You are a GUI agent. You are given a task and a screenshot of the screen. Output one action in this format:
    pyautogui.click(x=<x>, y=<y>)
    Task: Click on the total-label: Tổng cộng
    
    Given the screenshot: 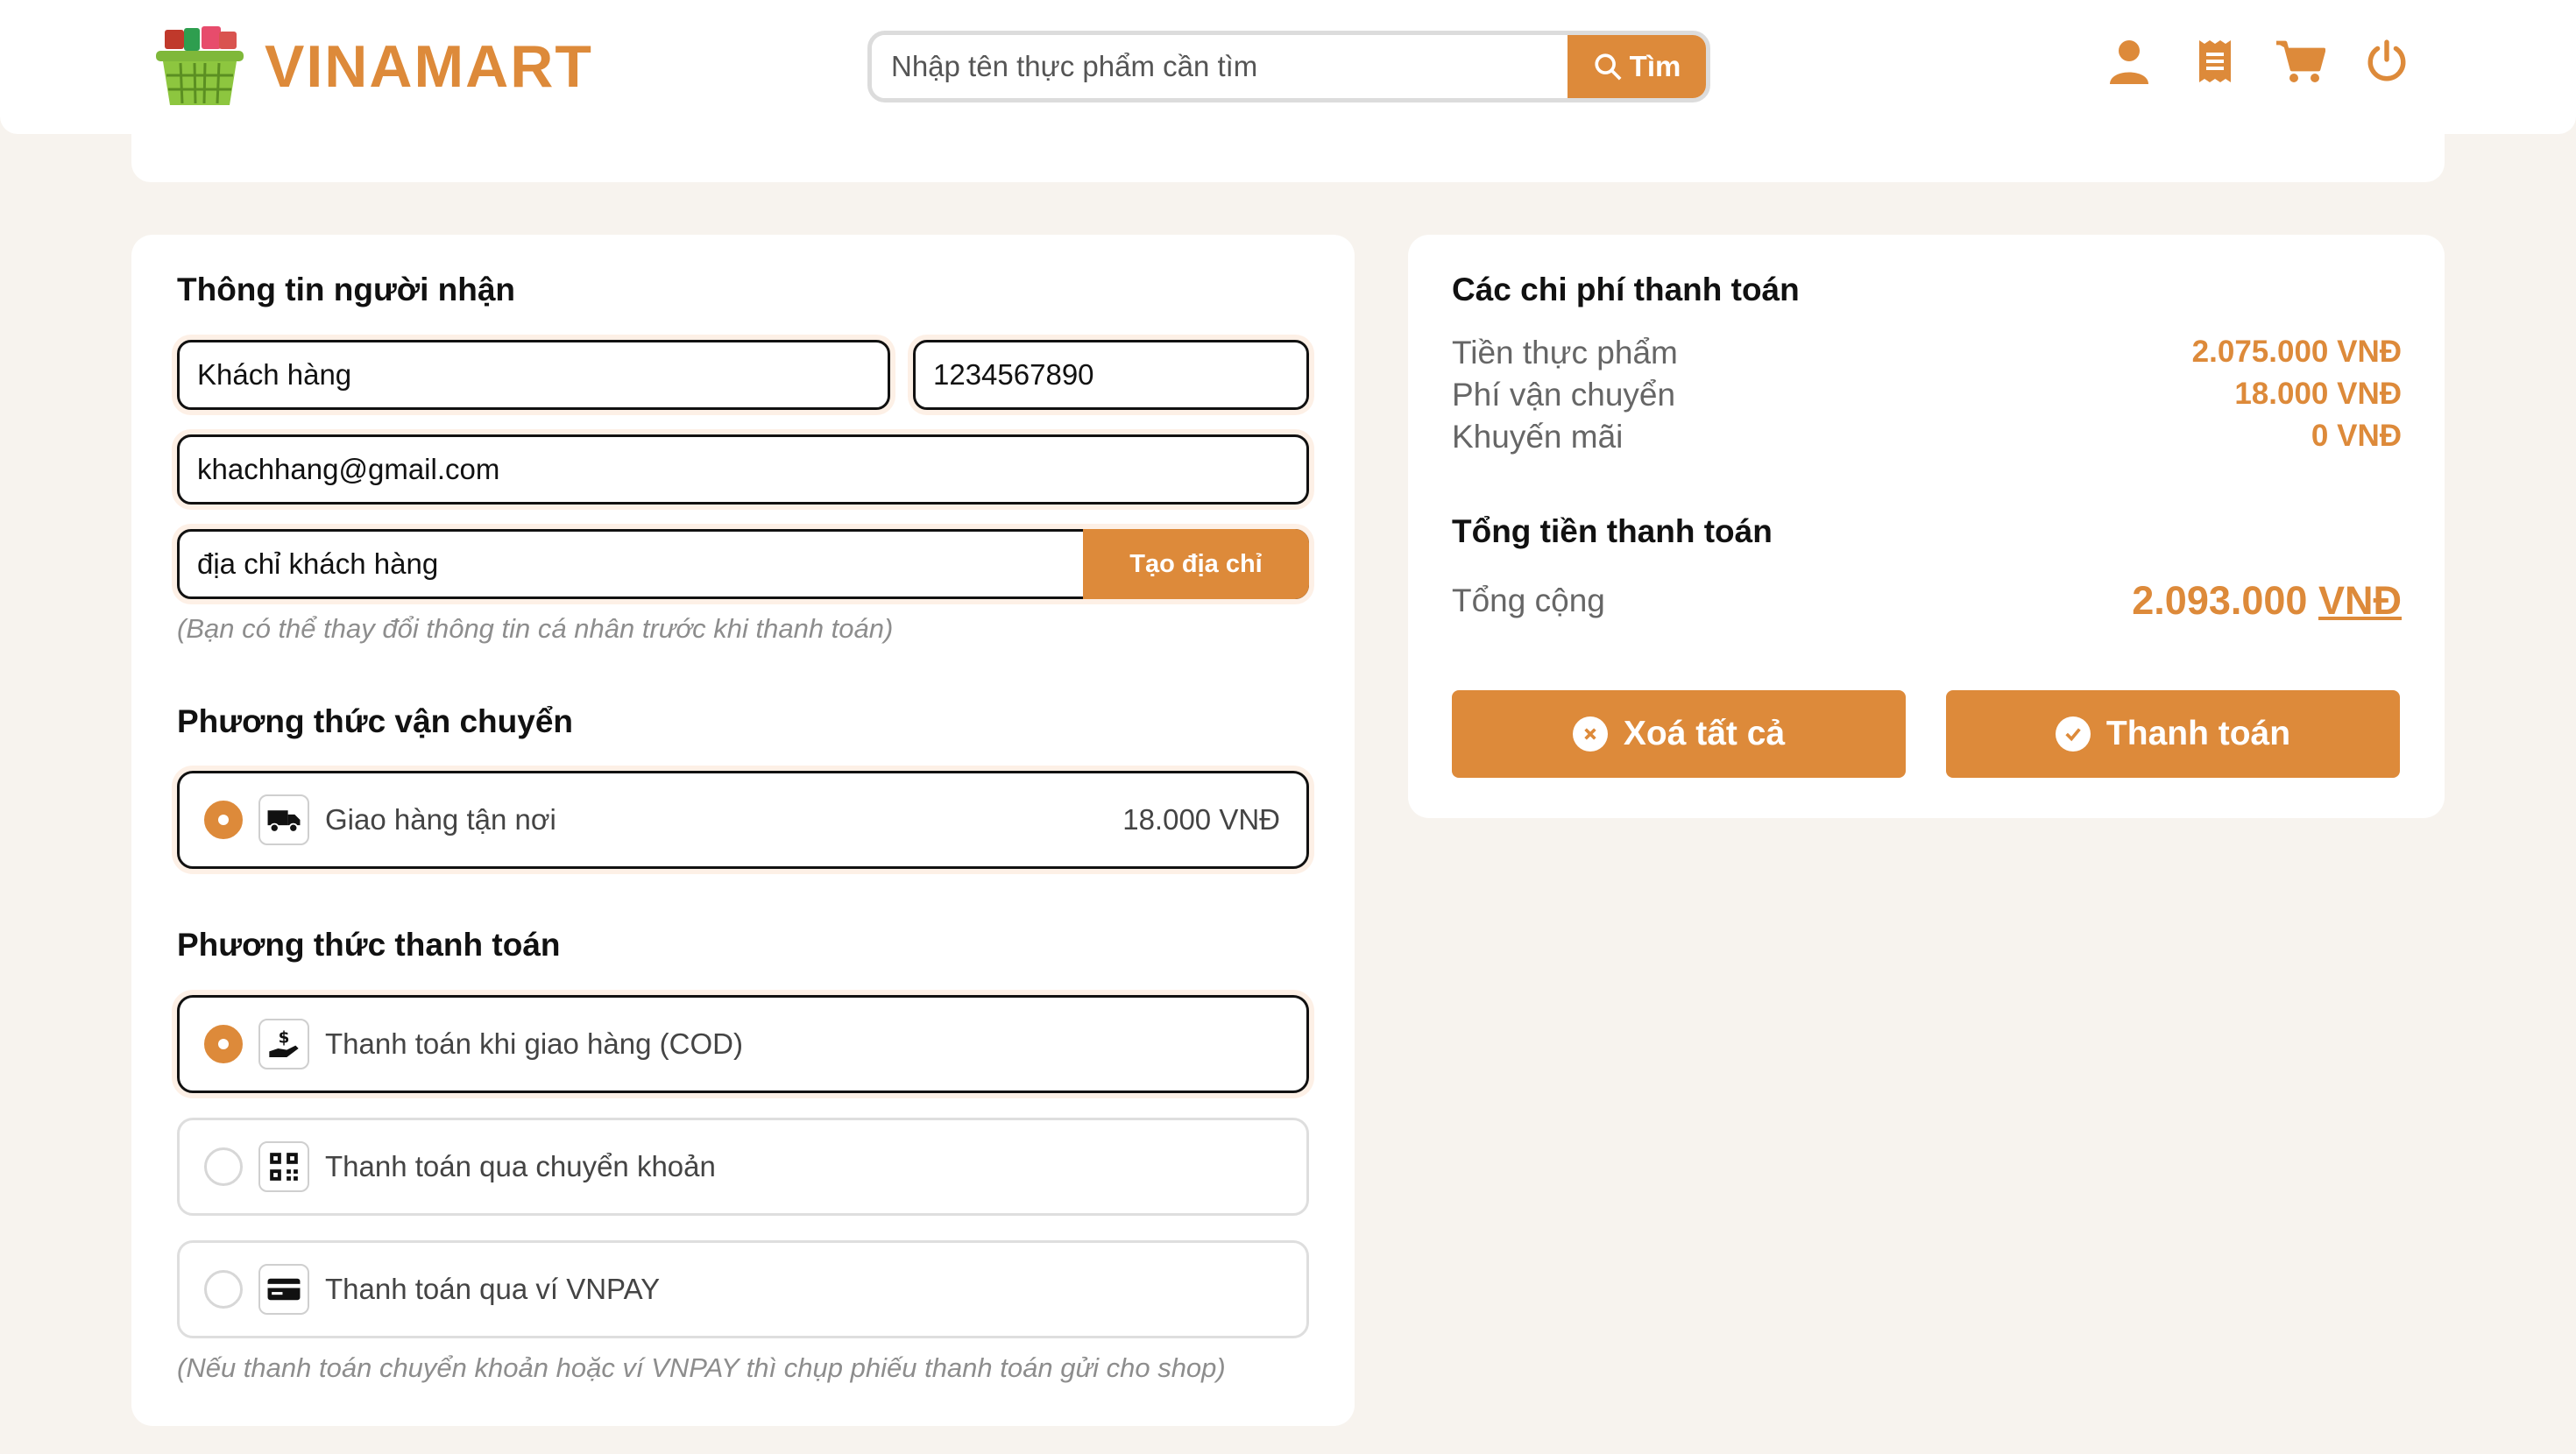 What is the action you would take?
    pyautogui.click(x=1528, y=600)
    